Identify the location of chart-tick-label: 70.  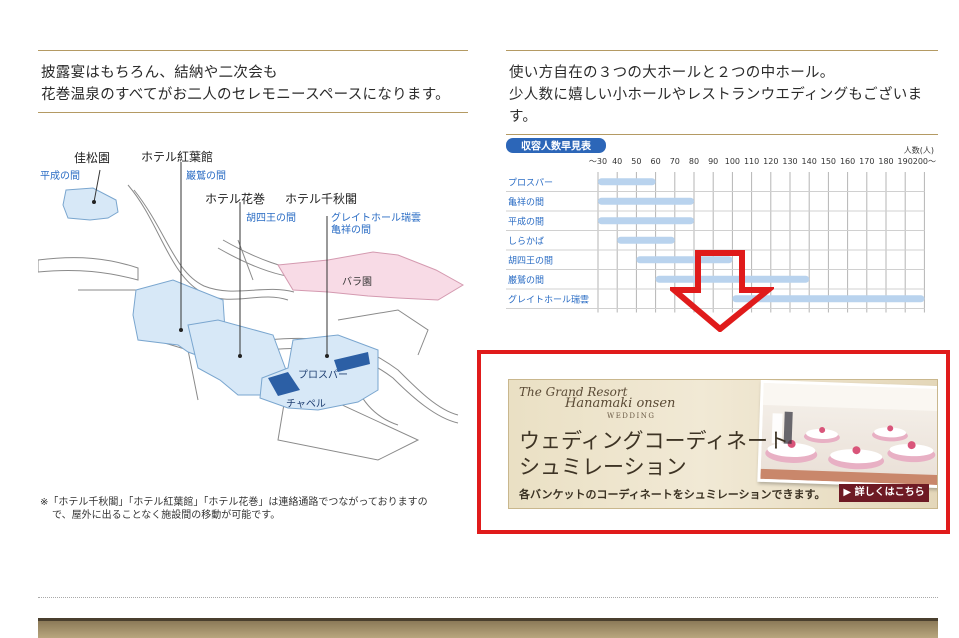
(675, 161).